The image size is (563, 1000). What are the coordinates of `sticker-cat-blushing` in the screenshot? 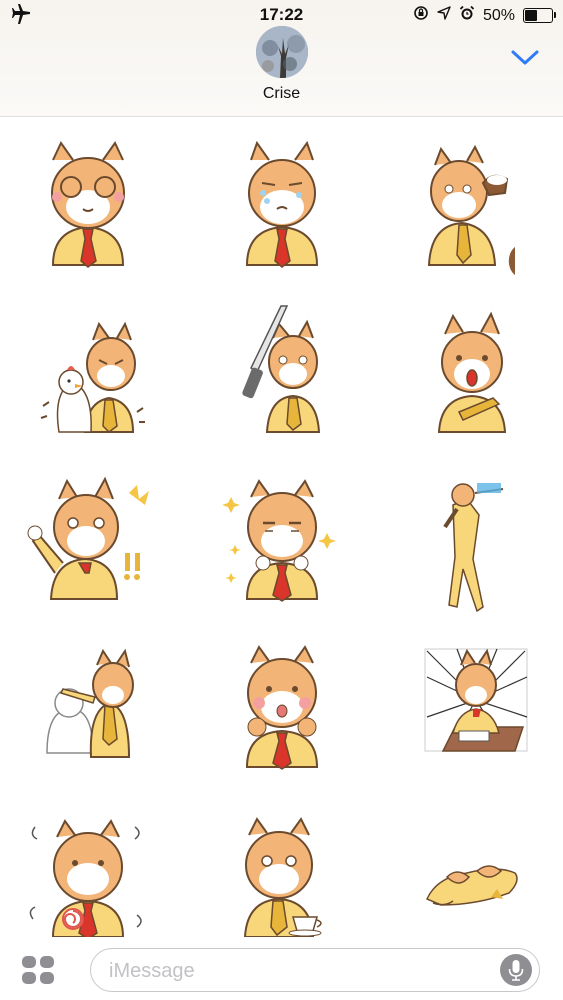 It's located at (282, 712).